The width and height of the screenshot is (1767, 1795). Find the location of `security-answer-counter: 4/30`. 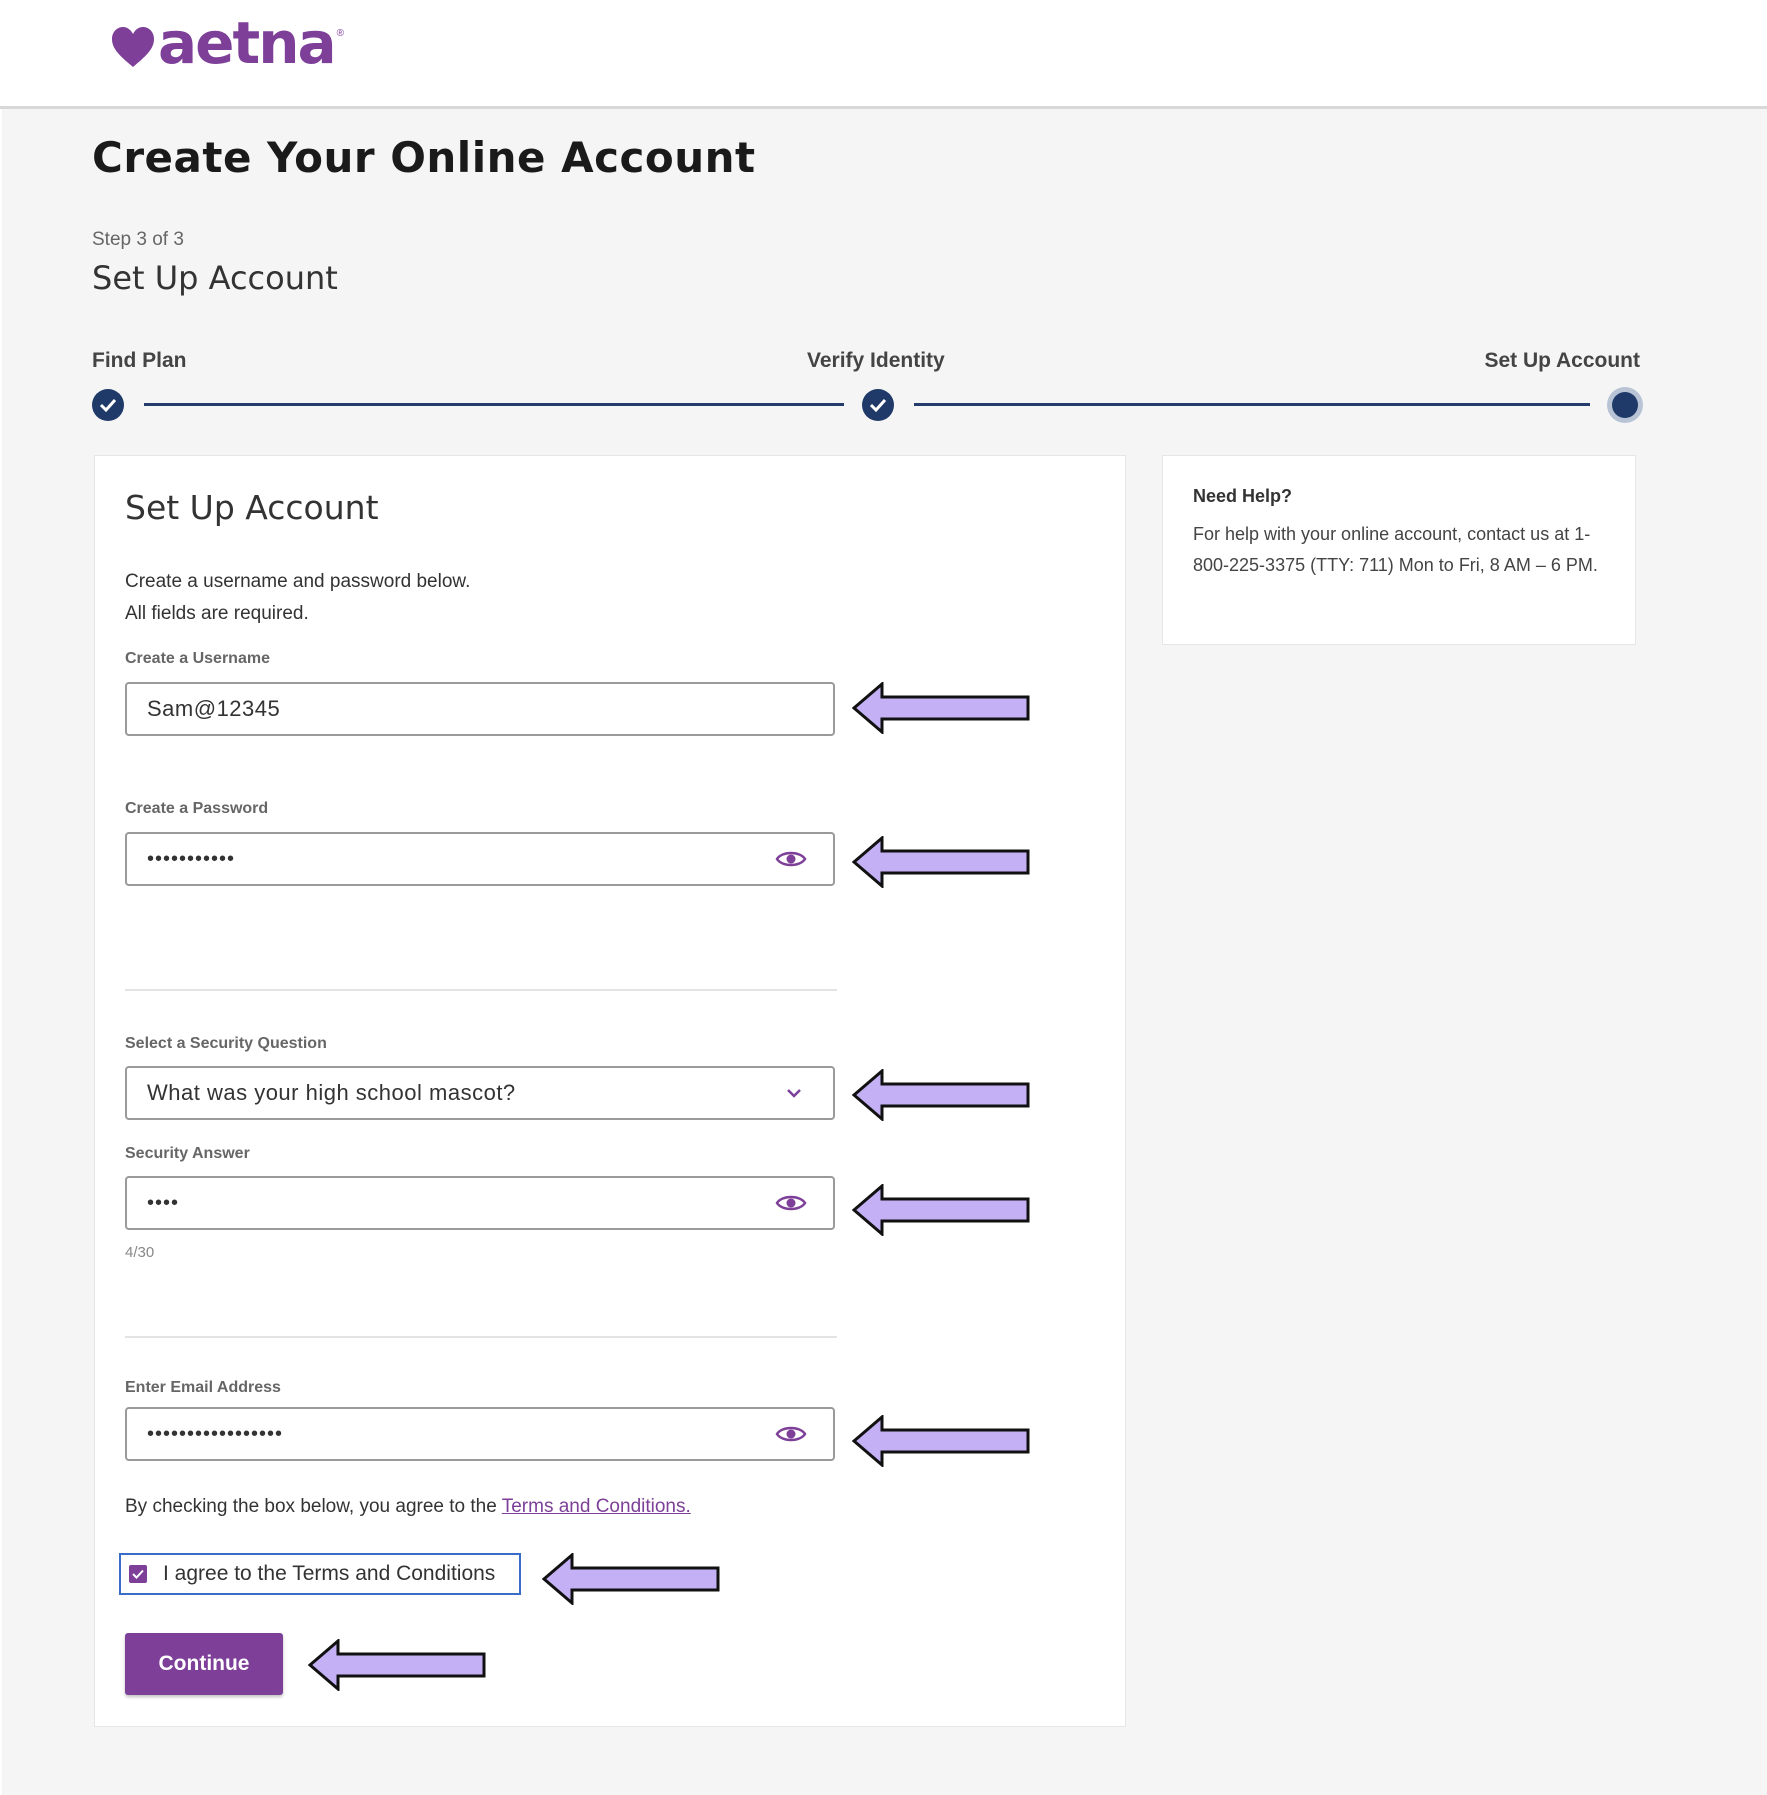

security-answer-counter: 4/30 is located at coordinates (140, 1252).